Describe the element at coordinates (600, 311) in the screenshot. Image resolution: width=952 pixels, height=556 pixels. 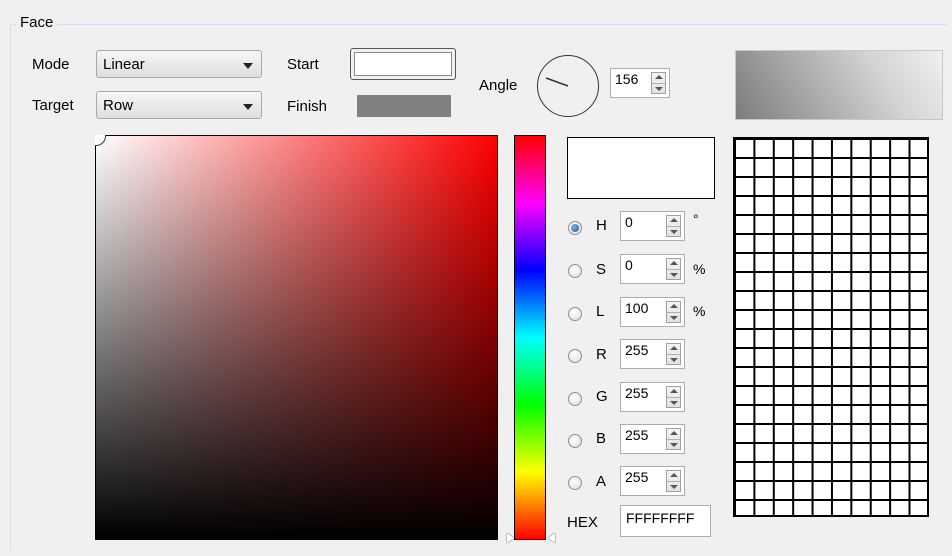
I see `l-label: L` at that location.